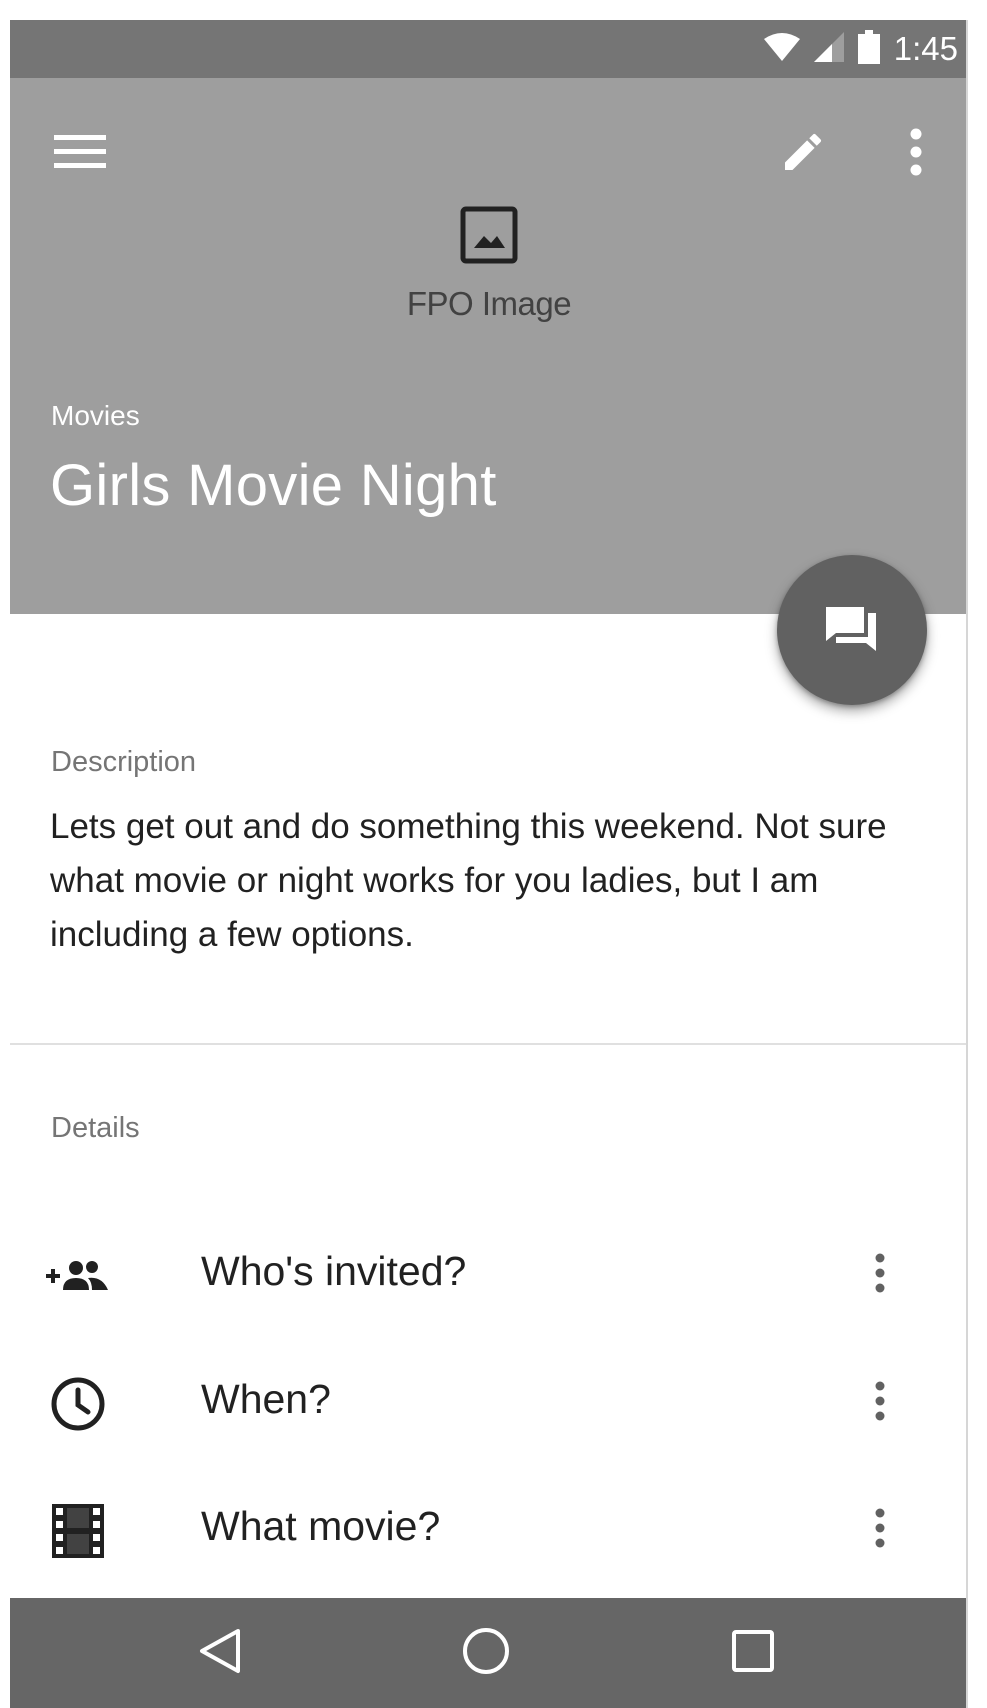  What do you see at coordinates (868, 49) in the screenshot?
I see `battery-icon` at bounding box center [868, 49].